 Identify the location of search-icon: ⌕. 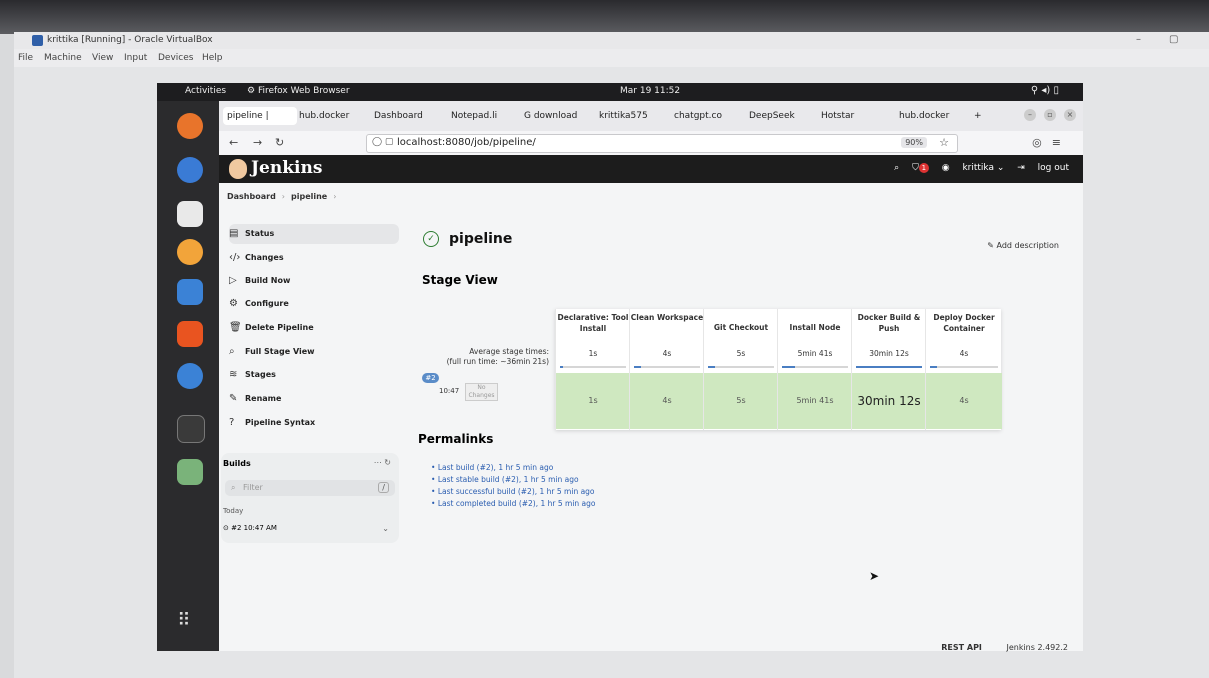
(896, 168).